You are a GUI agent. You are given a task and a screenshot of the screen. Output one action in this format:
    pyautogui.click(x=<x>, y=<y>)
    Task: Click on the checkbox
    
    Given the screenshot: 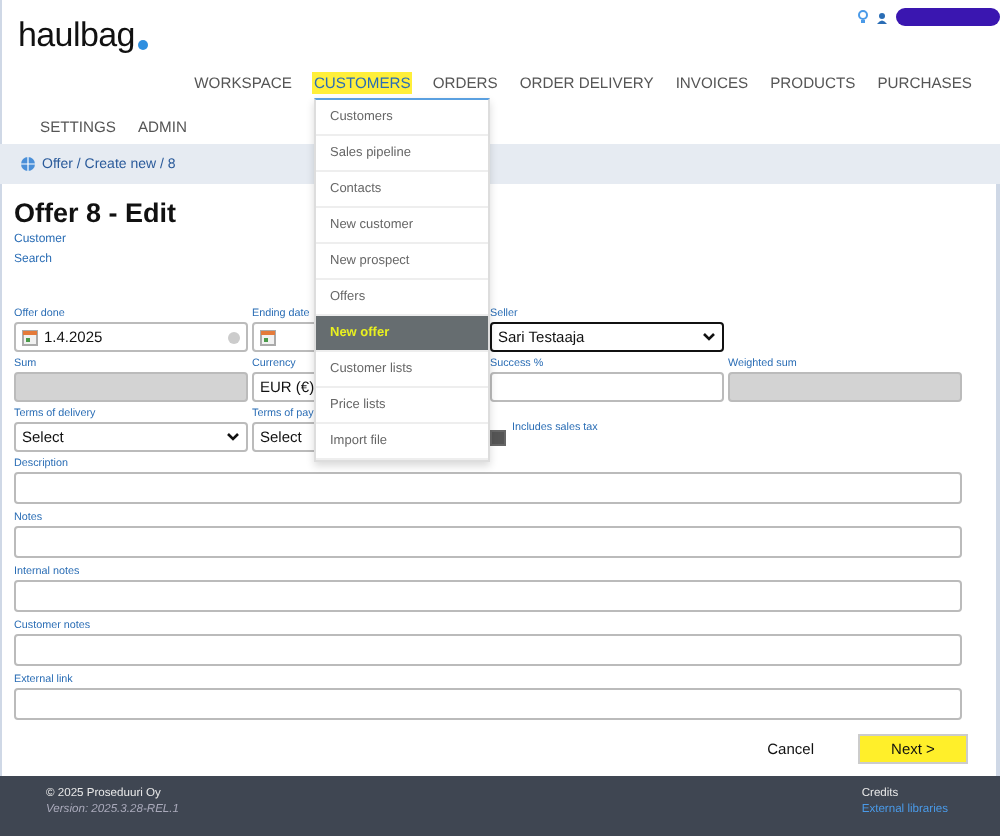 What is the action you would take?
    pyautogui.click(x=498, y=437)
    